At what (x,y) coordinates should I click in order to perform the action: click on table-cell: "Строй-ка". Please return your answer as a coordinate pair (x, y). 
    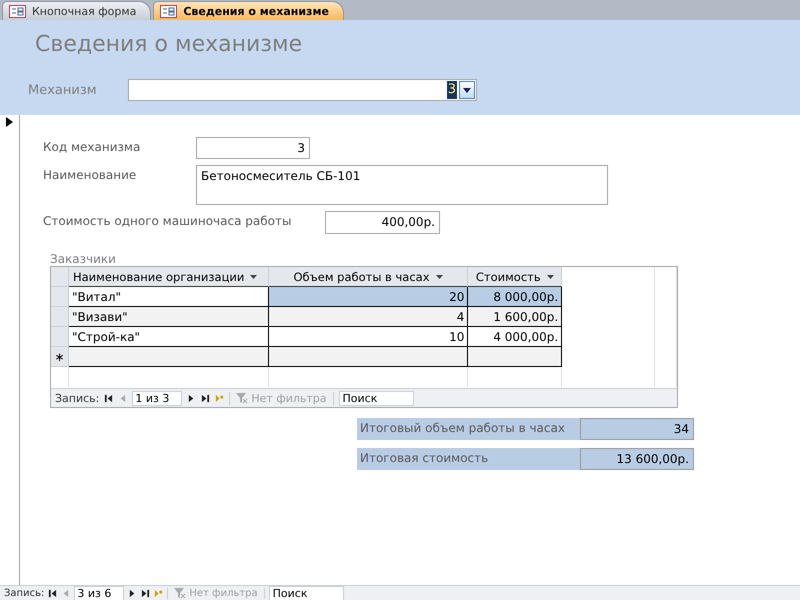
    Looking at the image, I should click on (168, 337).